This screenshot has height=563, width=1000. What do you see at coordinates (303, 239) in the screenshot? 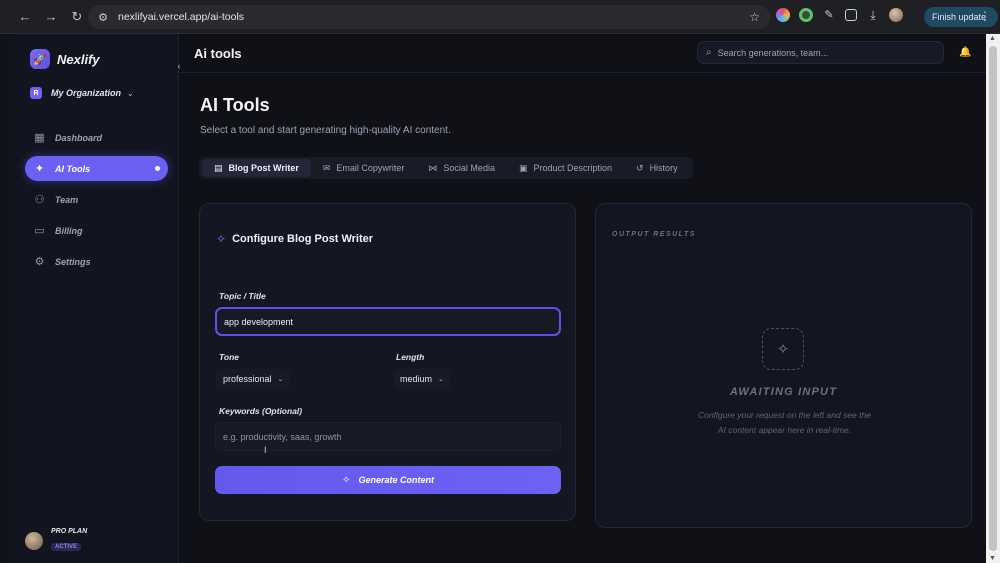
I see `config-title-text: Configure Blog Post Writer` at bounding box center [303, 239].